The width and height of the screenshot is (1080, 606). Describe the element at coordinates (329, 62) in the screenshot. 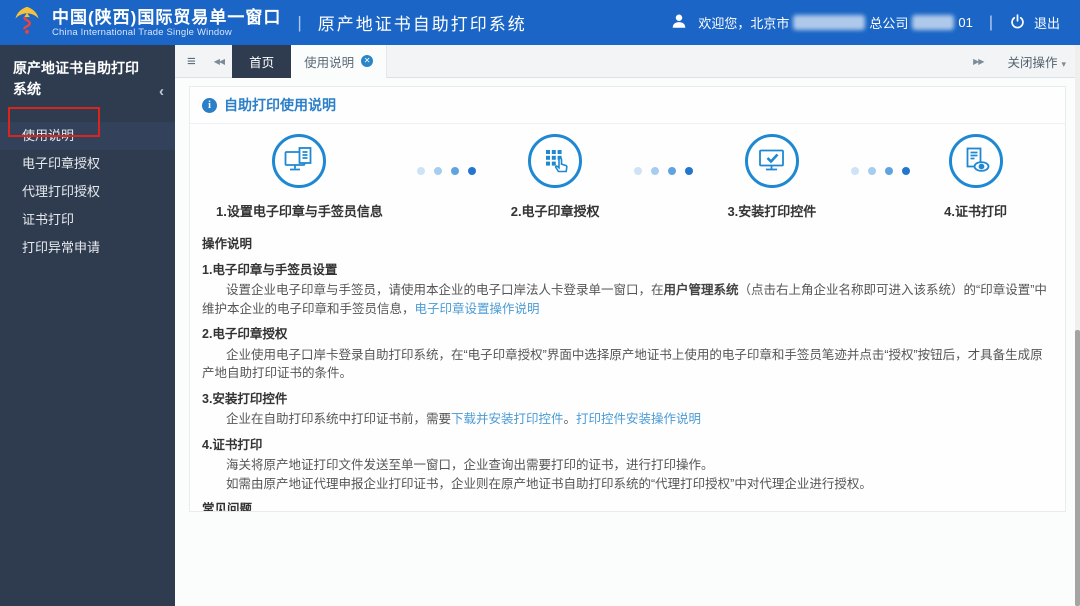

I see `tab-label: 使用说明` at that location.